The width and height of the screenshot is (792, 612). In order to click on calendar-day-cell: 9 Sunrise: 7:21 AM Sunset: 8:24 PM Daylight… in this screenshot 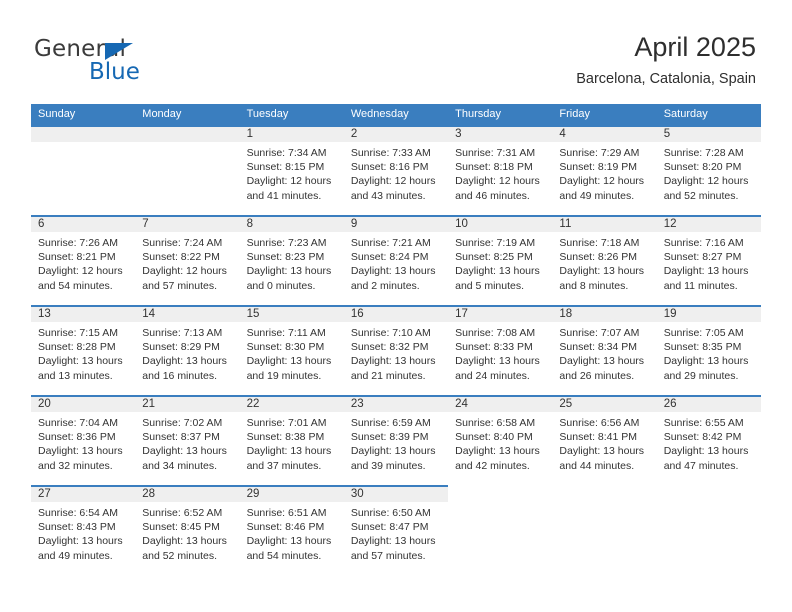, I will do `click(396, 260)`.